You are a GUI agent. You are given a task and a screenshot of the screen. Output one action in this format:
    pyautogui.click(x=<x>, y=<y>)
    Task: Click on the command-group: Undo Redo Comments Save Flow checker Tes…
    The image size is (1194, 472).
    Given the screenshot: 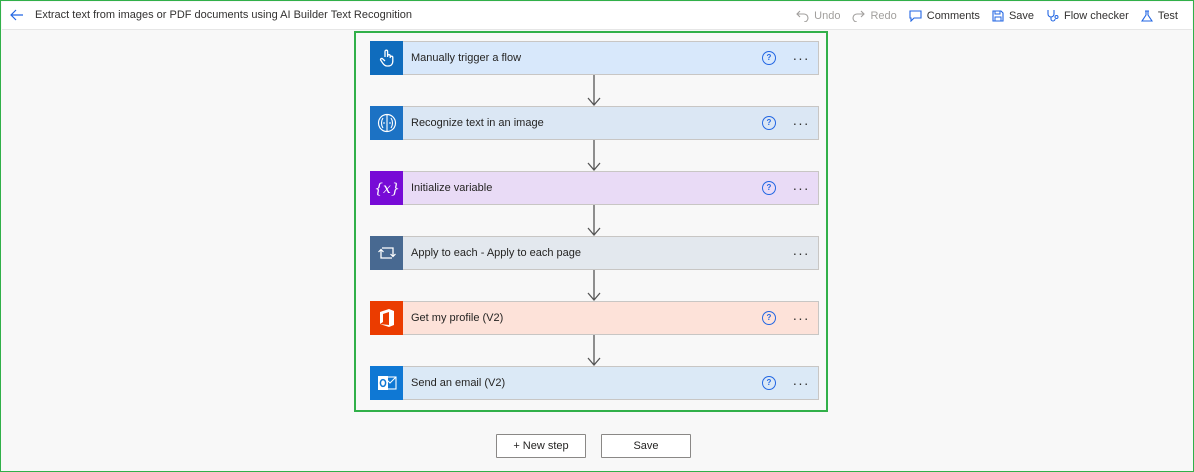 What is the action you would take?
    pyautogui.click(x=981, y=15)
    